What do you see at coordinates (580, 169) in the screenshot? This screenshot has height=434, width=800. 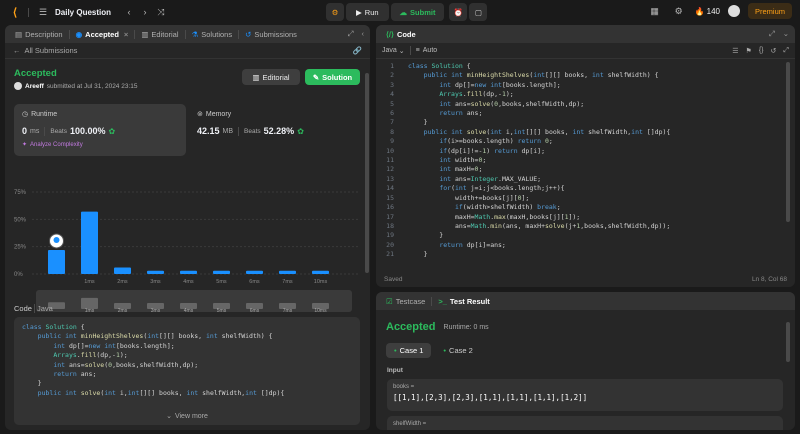 I see `code-line: 12 int maxH=0;` at bounding box center [580, 169].